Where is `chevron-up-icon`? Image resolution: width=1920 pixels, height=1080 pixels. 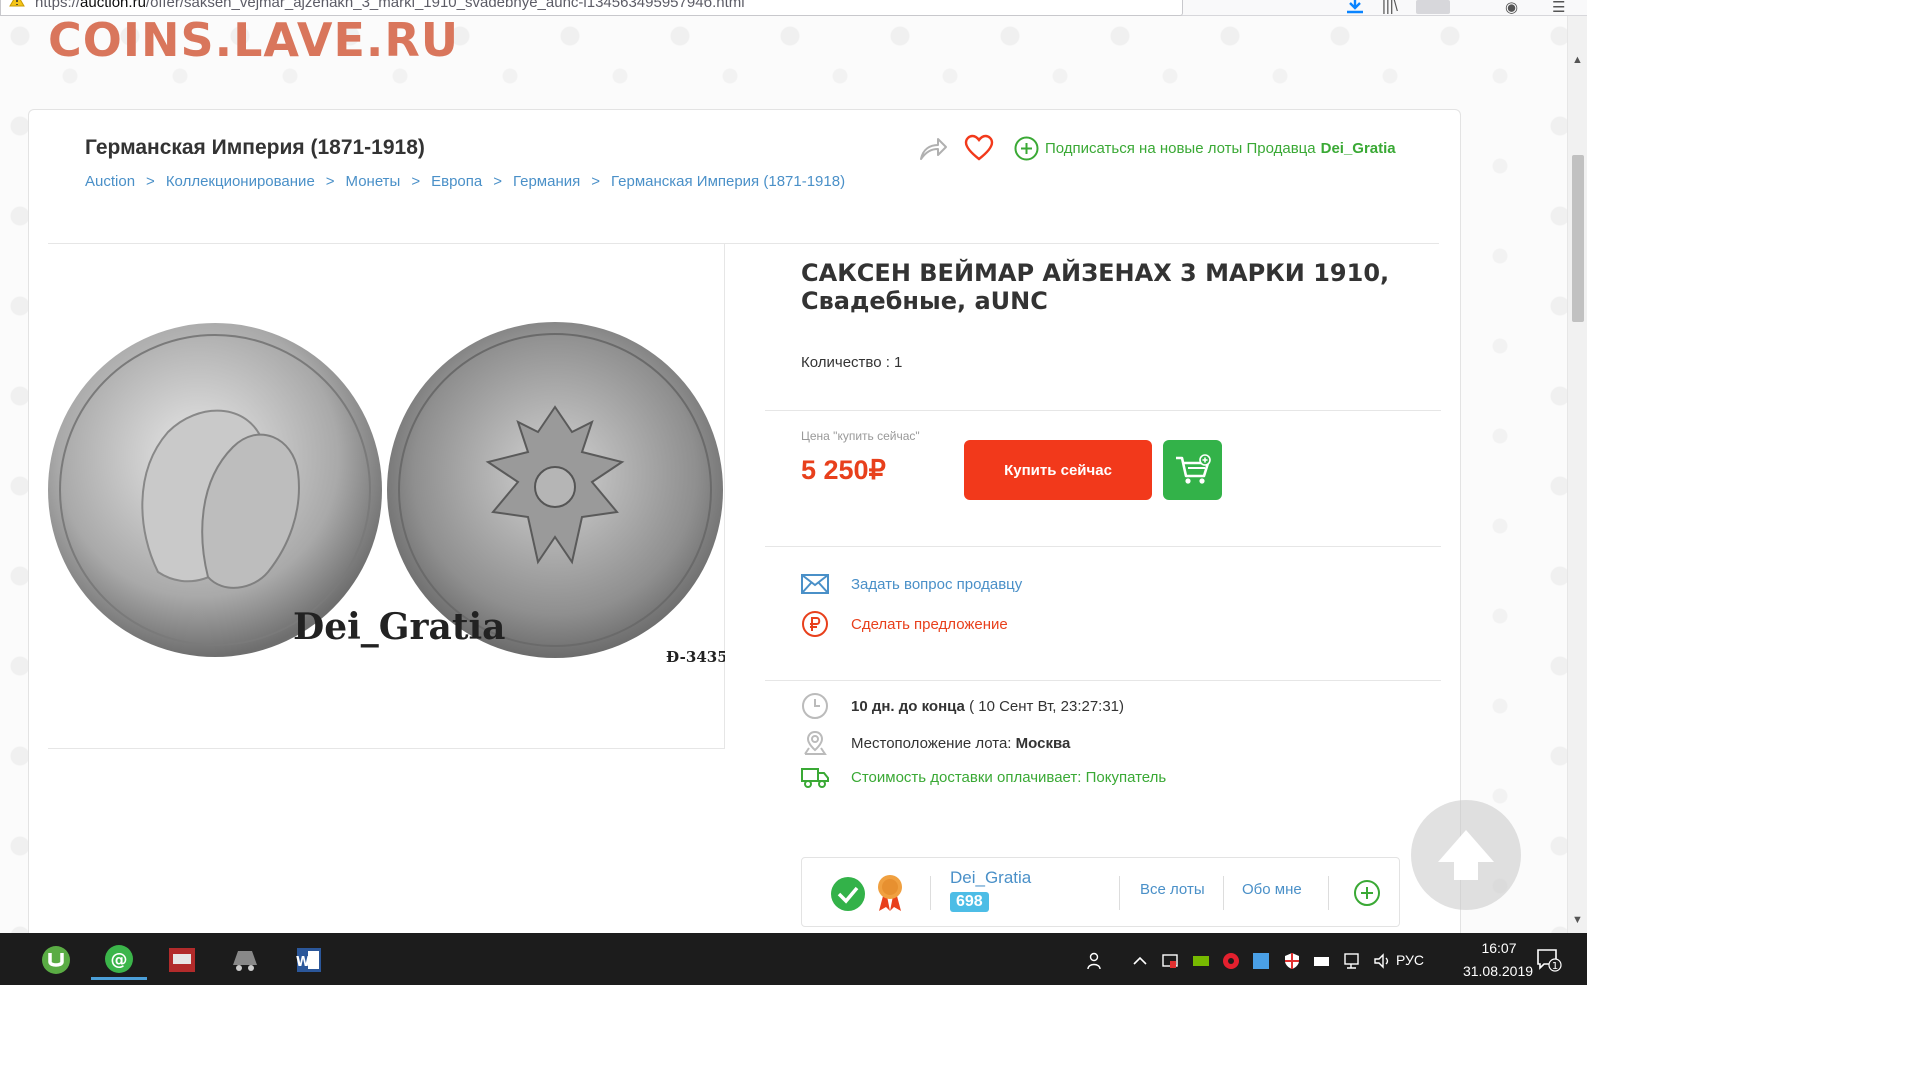
chevron-up-icon is located at coordinates (1140, 961).